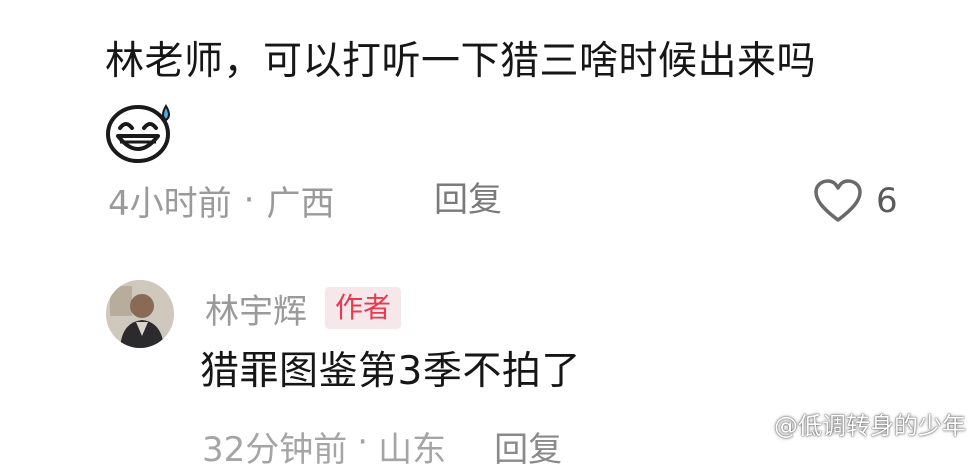 This screenshot has width=974, height=471. I want to click on comment-meta: 4小时前 · 广西, so click(221, 201).